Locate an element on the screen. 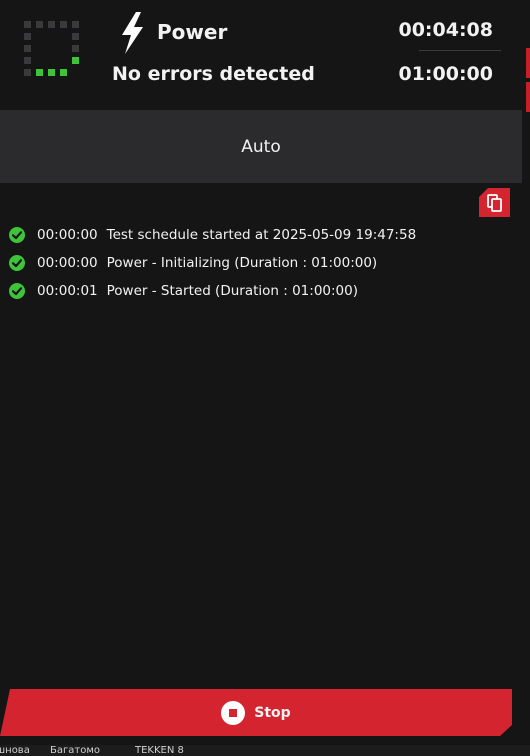 This screenshot has width=530, height=756. mode-selector: Auto is located at coordinates (261, 146).